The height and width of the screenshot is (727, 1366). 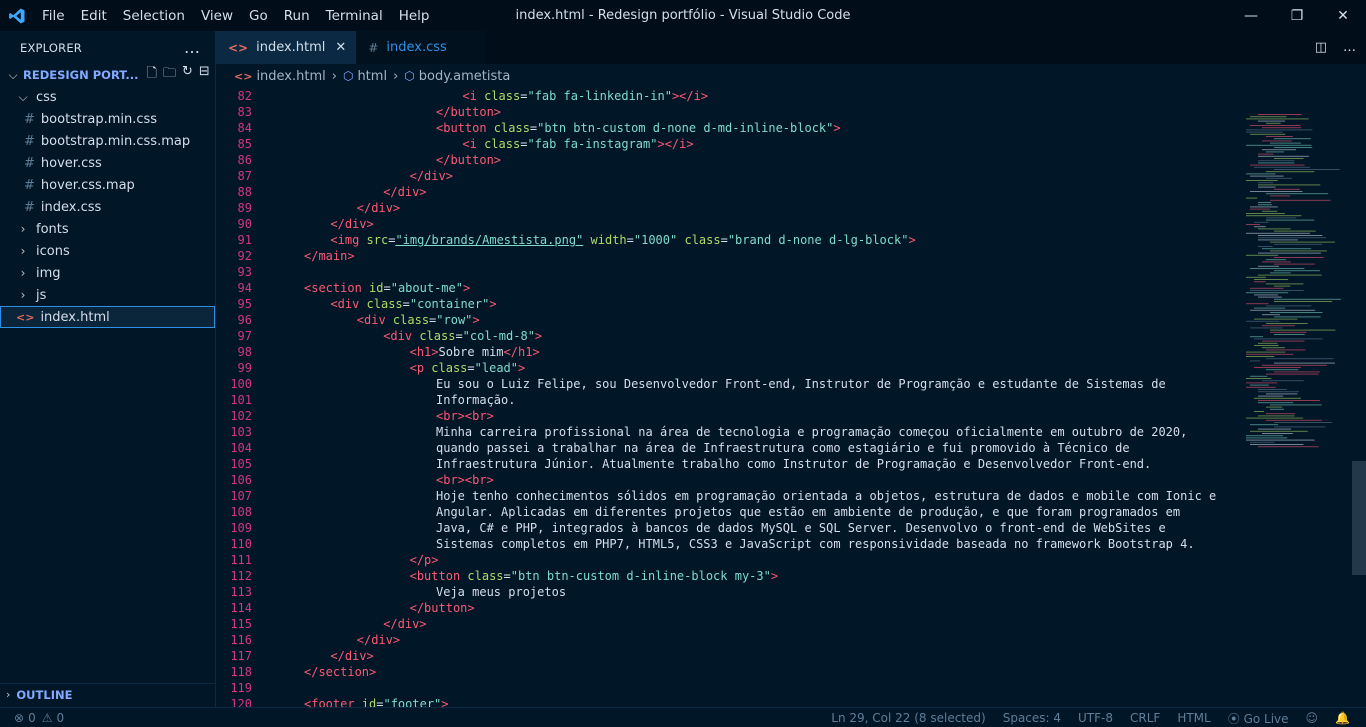 What do you see at coordinates (1032, 718) in the screenshot?
I see `indentation: Spaces: 4` at bounding box center [1032, 718].